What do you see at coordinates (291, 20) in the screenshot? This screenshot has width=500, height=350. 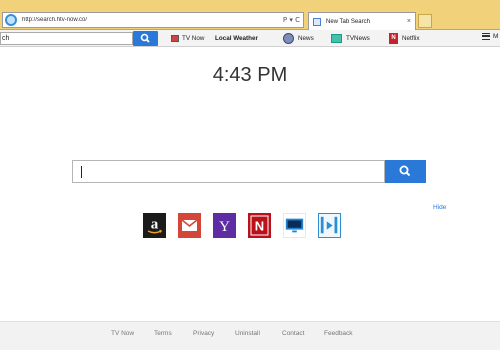 I see `address-controls: P ▾ C` at bounding box center [291, 20].